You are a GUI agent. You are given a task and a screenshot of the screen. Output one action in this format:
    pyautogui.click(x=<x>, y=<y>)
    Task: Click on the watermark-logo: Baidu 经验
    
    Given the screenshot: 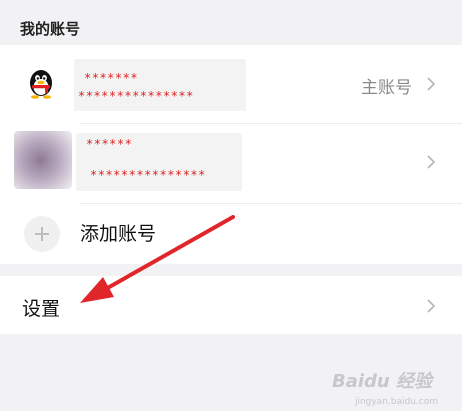 What is the action you would take?
    pyautogui.click(x=381, y=381)
    